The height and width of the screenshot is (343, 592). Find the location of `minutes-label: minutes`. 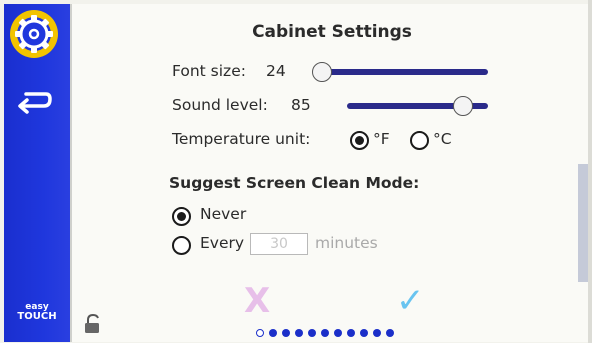

minutes-label: minutes is located at coordinates (346, 243).